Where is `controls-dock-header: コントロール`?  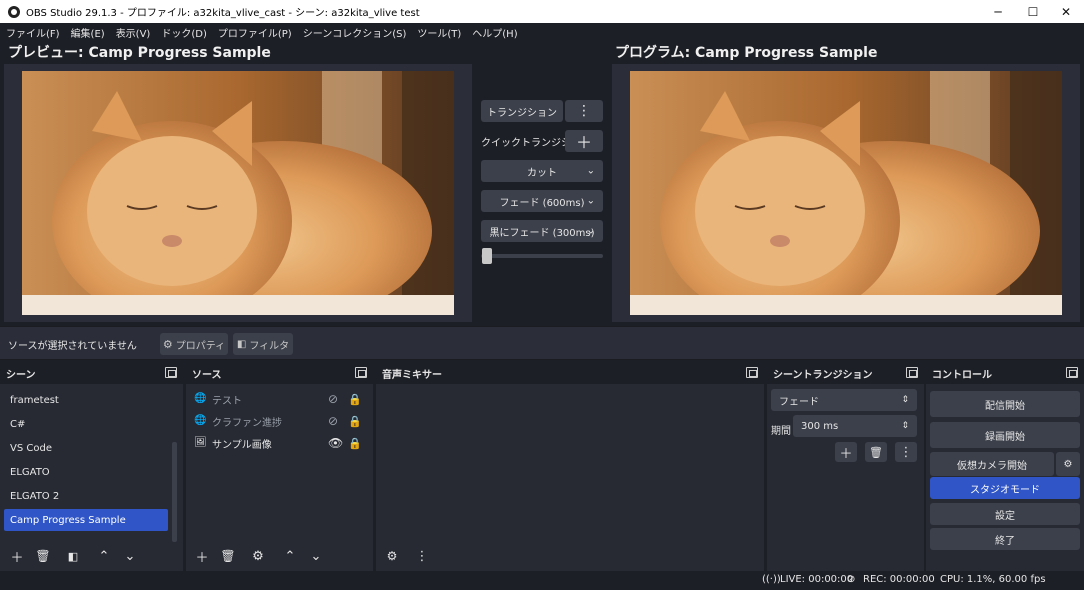 controls-dock-header: コントロール is located at coordinates (1005, 373).